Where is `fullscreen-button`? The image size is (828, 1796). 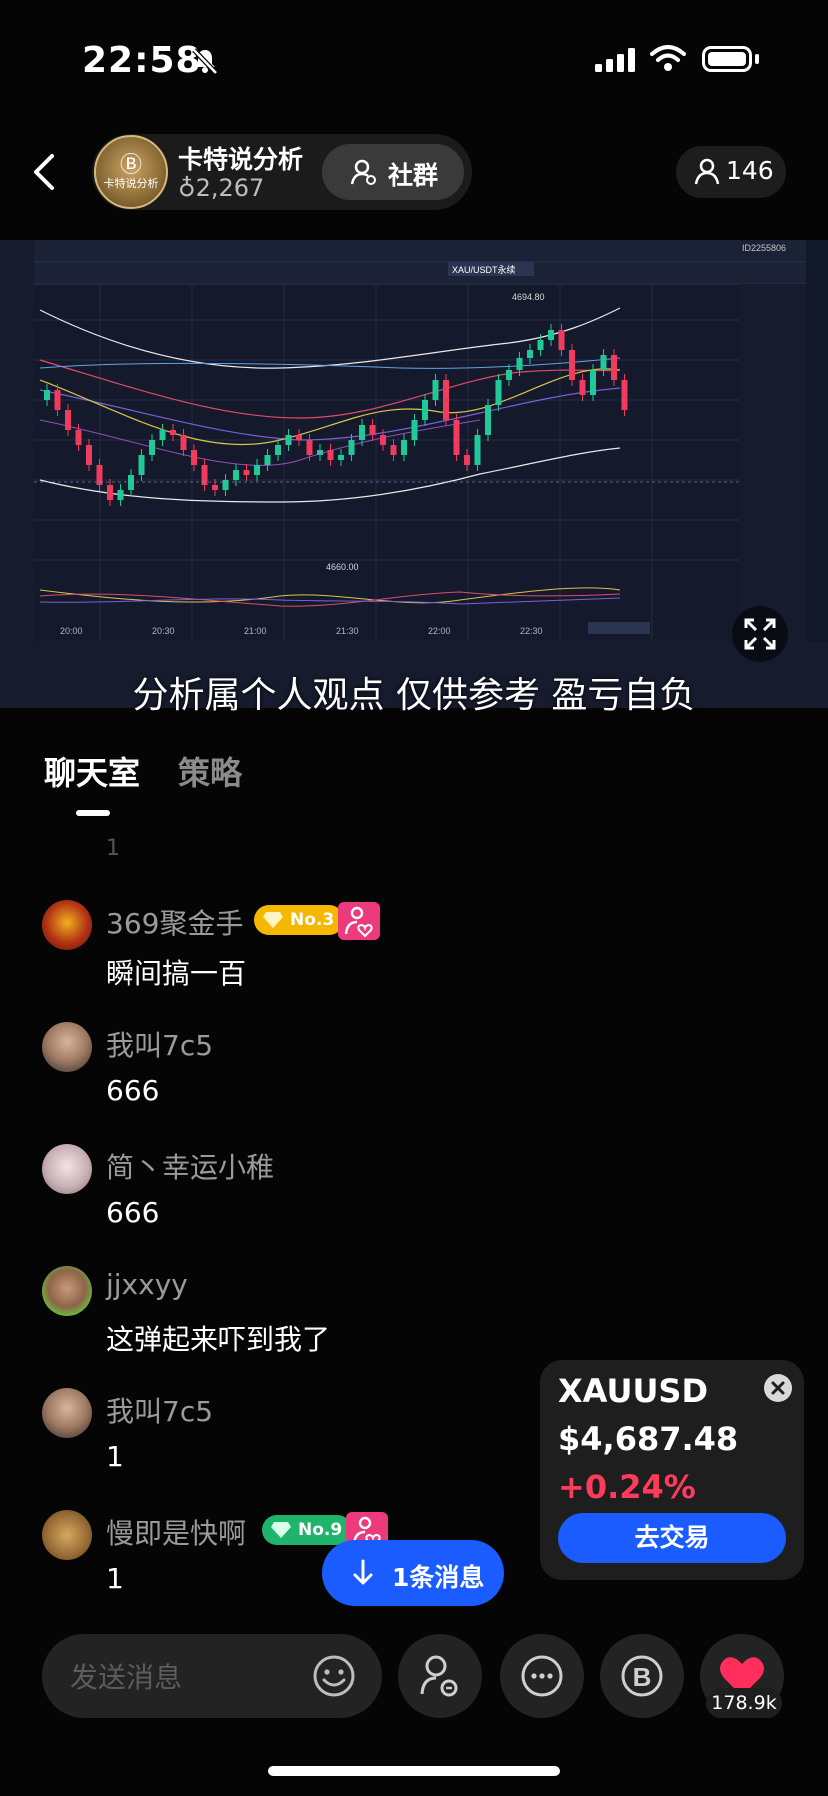 fullscreen-button is located at coordinates (760, 634).